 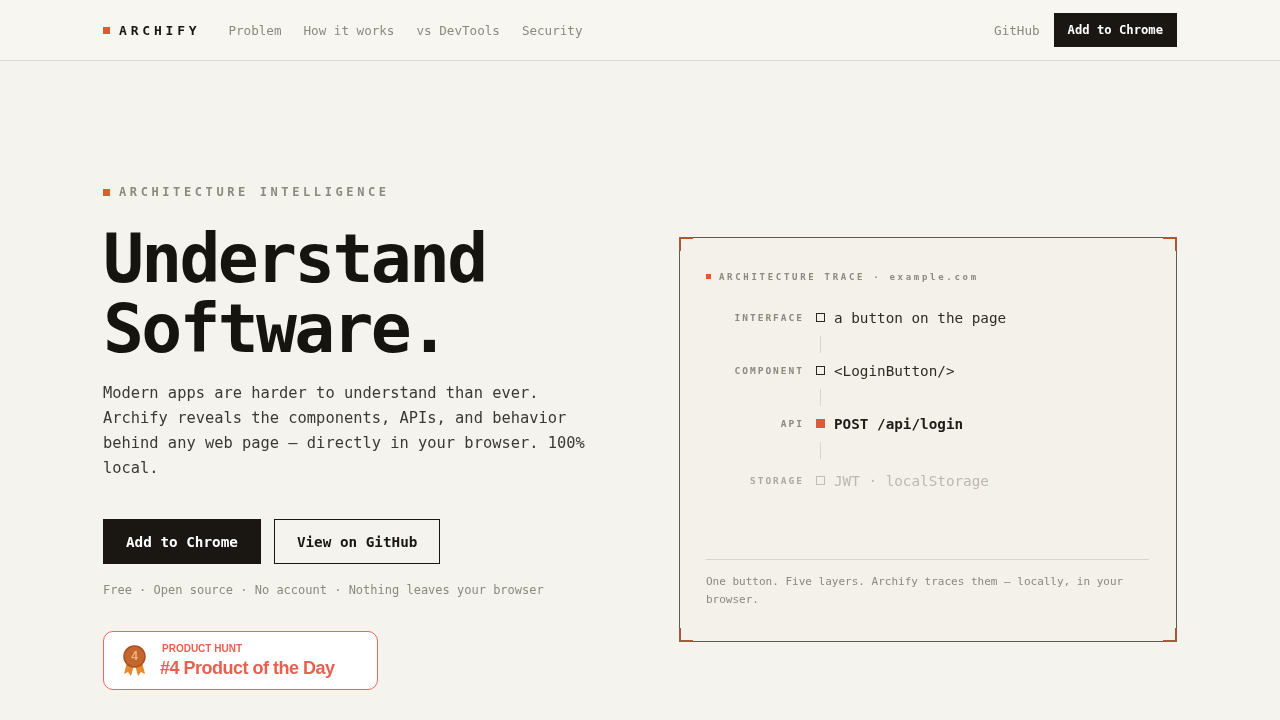 I want to click on trace-header: ARCHITECTURE TRACE · example.com, so click(x=849, y=276).